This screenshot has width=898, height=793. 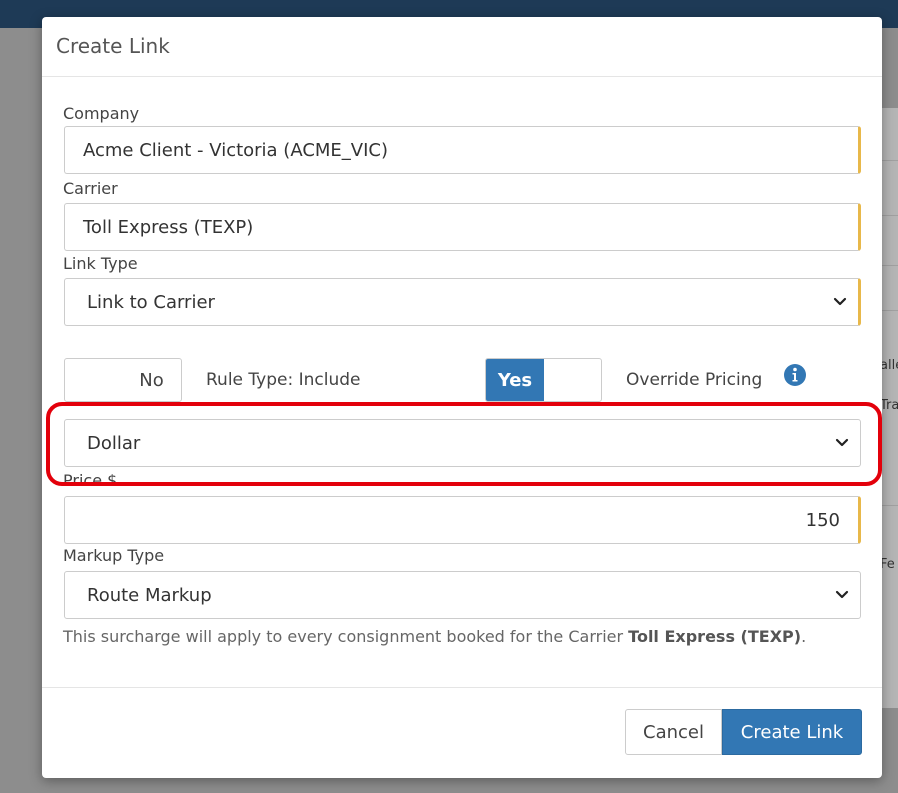 What do you see at coordinates (694, 380) in the screenshot?
I see `override-pricing-label: Override Pricing` at bounding box center [694, 380].